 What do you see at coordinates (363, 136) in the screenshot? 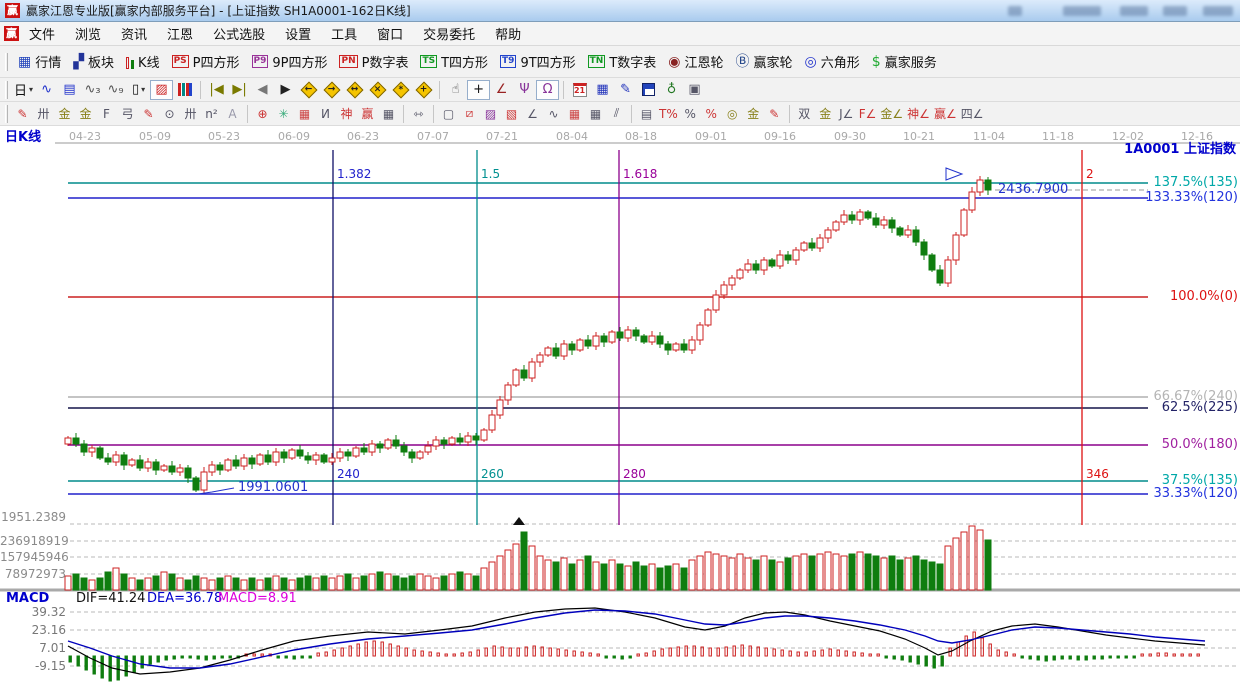
I see `date-tick: 06-23` at bounding box center [363, 136].